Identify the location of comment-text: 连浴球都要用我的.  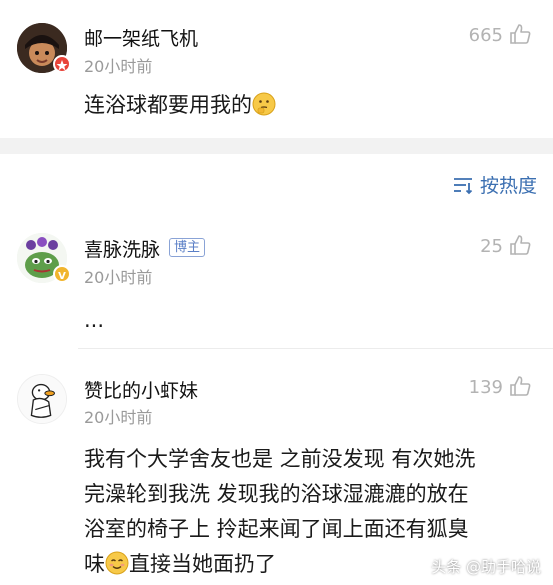
(168, 105).